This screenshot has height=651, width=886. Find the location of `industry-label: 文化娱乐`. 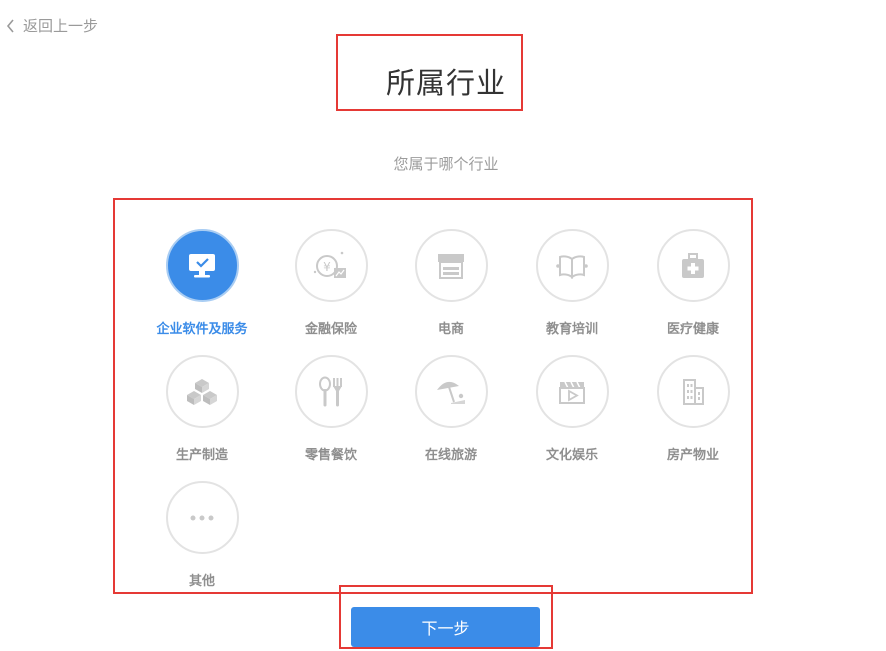

industry-label: 文化娱乐 is located at coordinates (571, 455).